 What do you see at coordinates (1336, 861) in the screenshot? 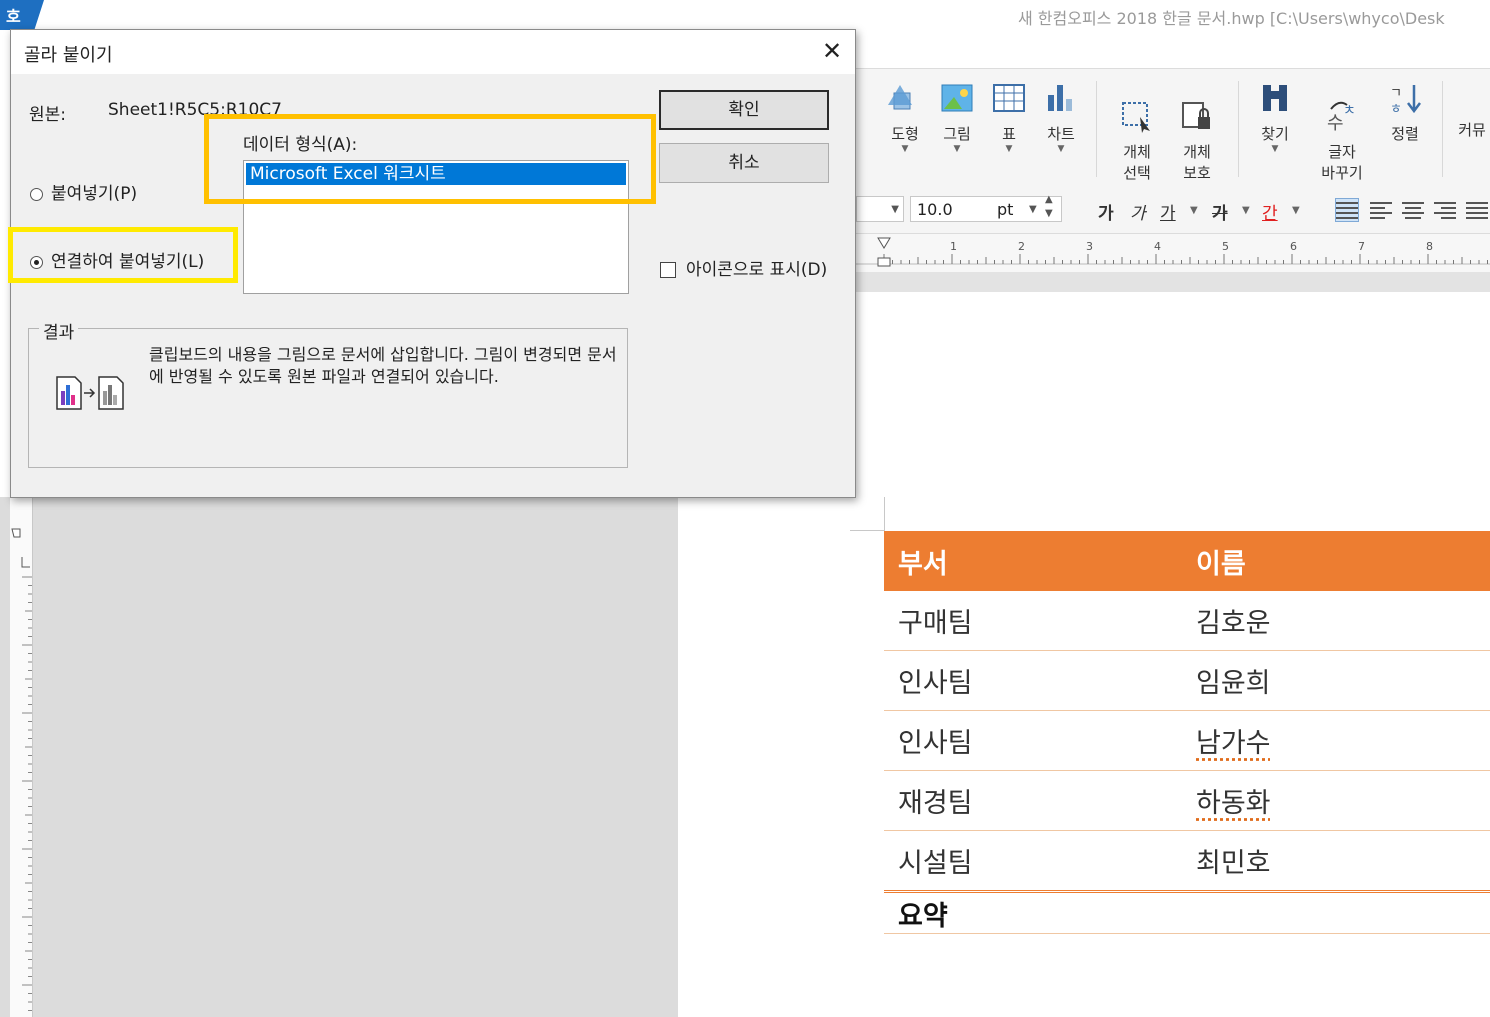
I see `table-cell: 최민호` at bounding box center [1336, 861].